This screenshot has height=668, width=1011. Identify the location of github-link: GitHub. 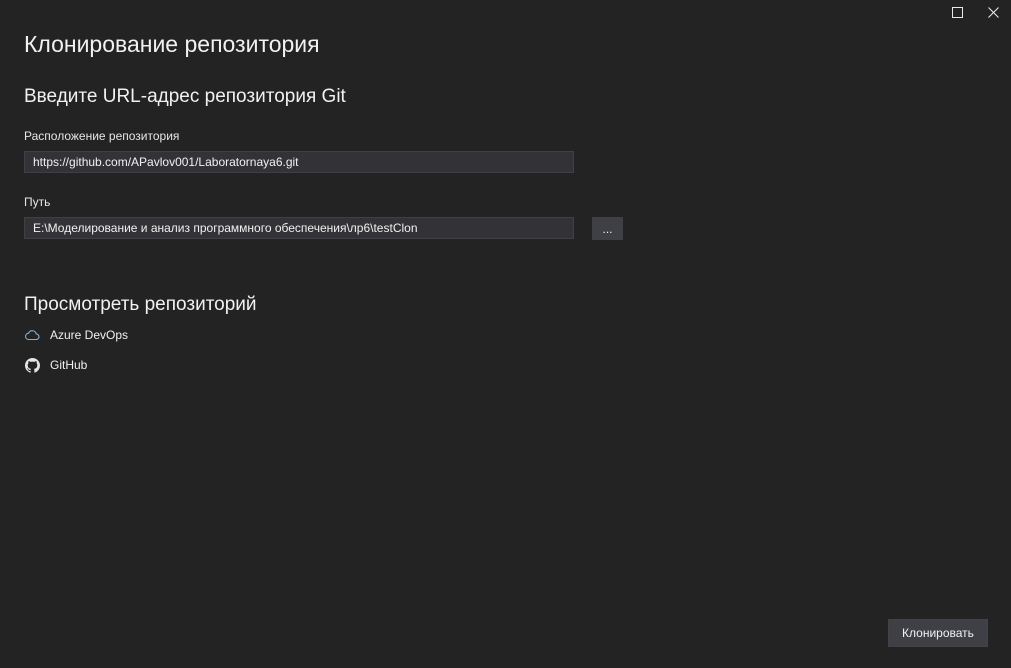
(55, 365).